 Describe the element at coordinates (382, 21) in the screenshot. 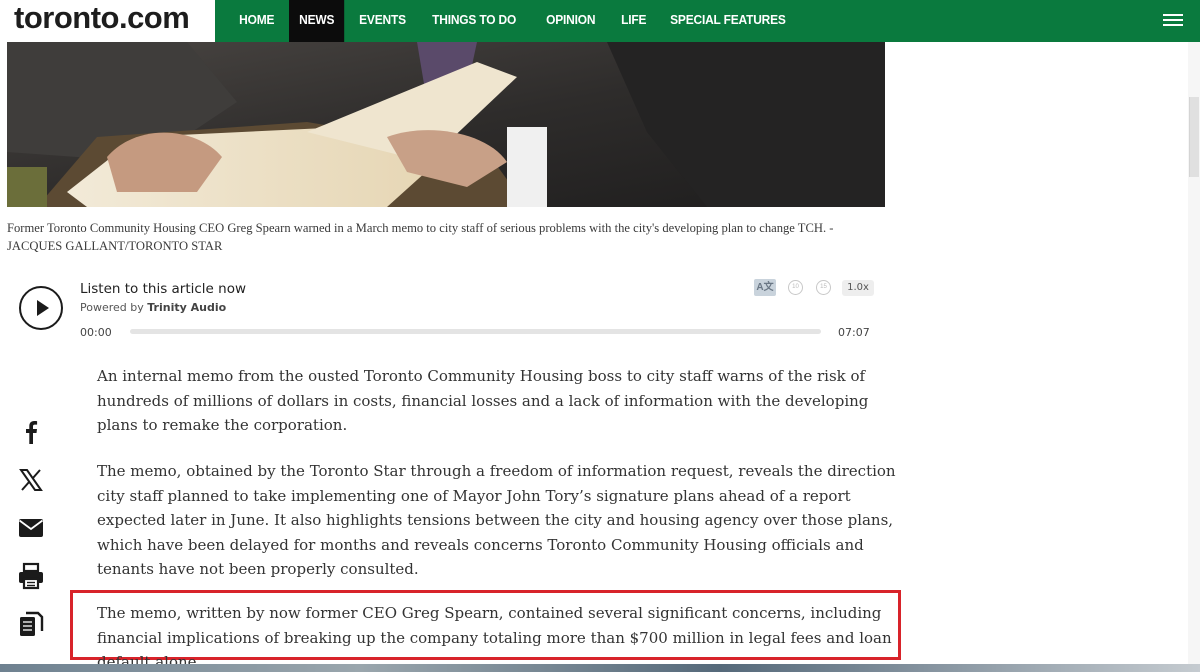

I see `nav-events: EVENTS` at that location.